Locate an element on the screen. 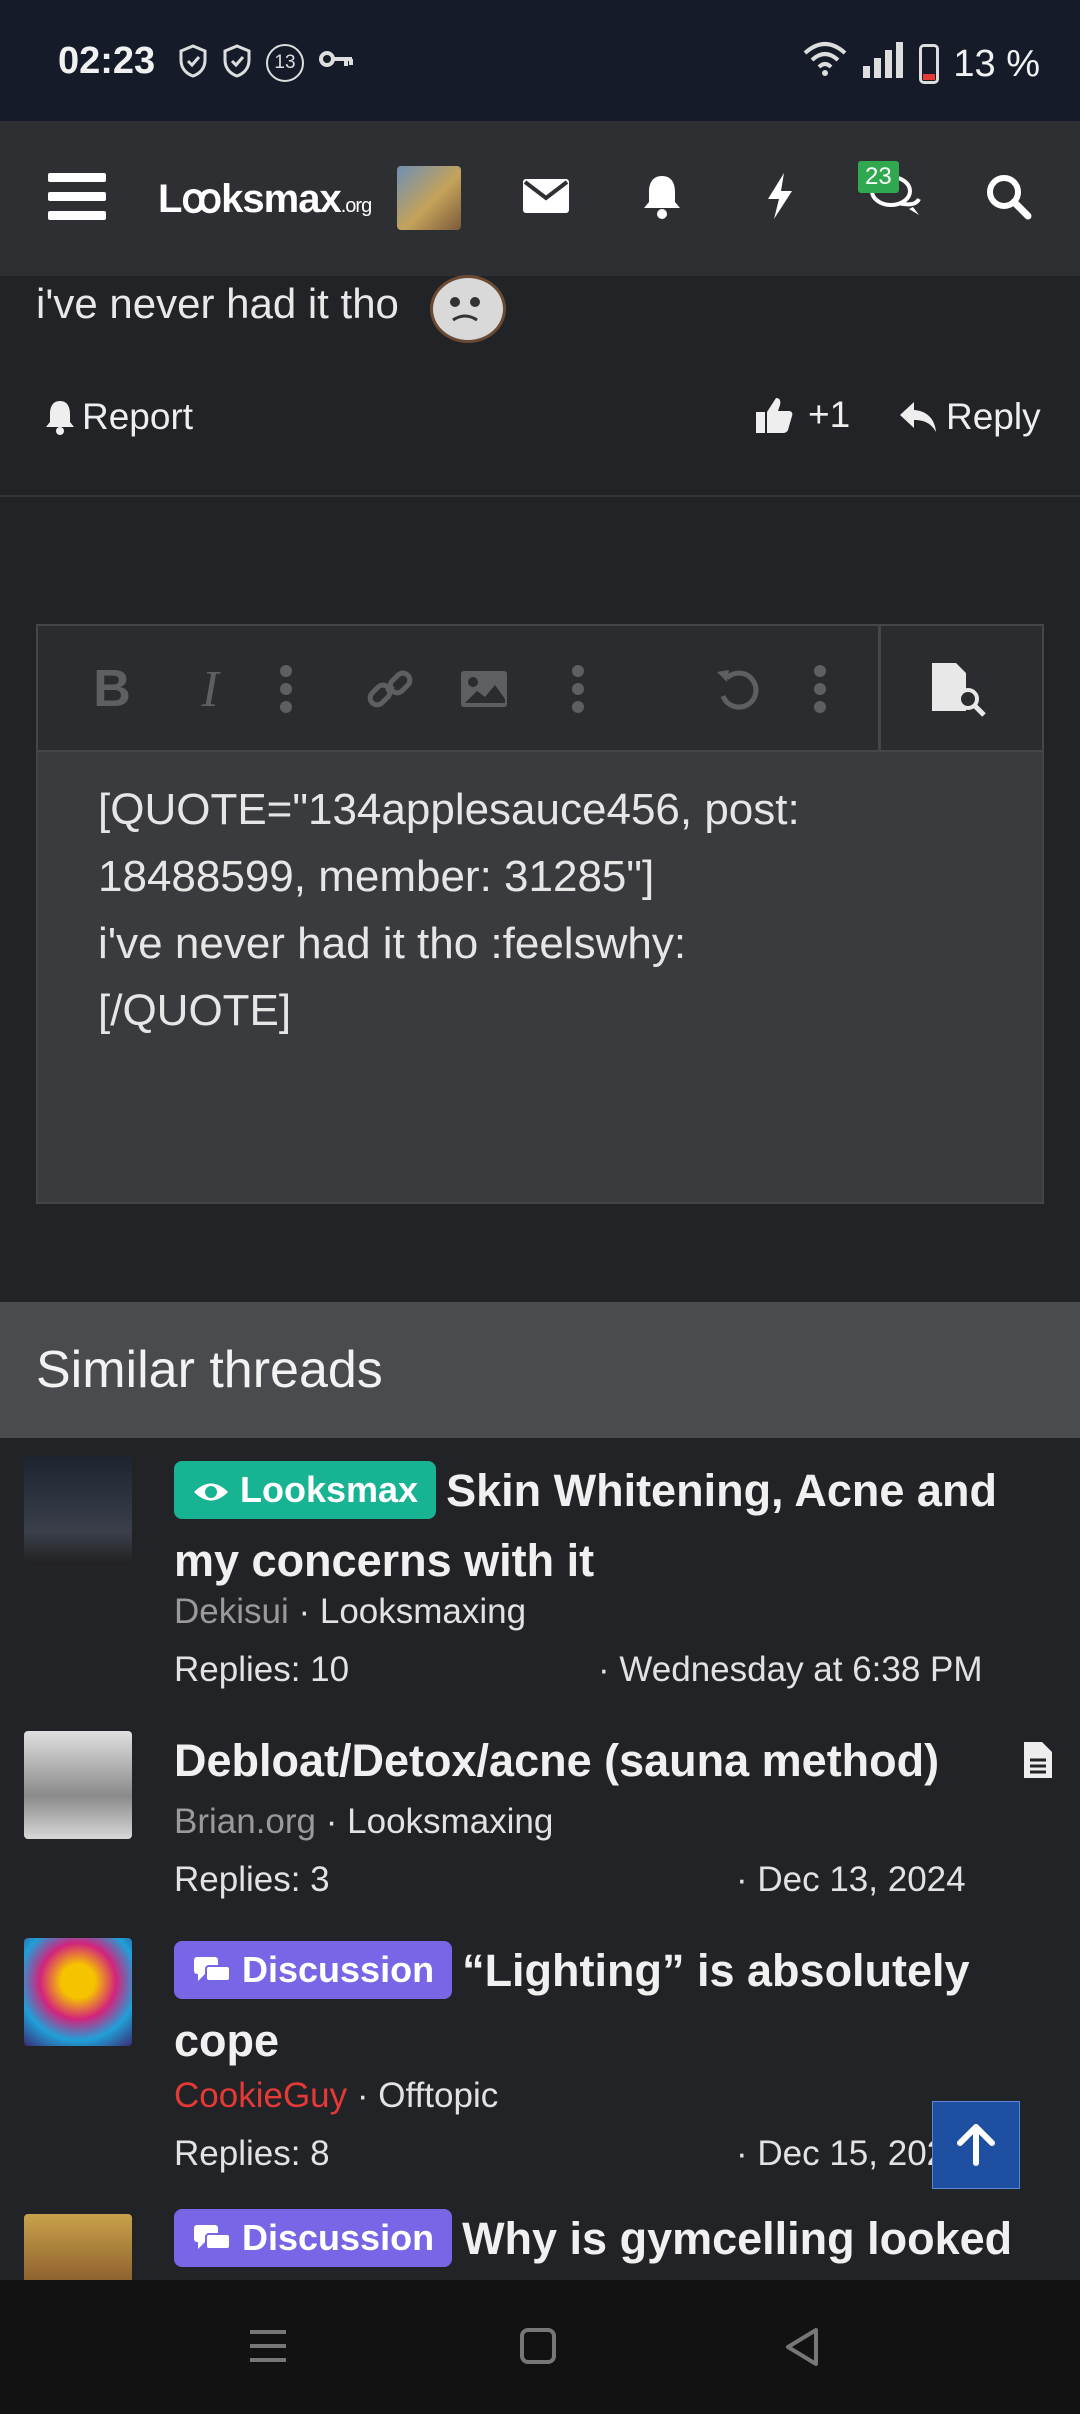 This screenshot has width=1080, height=2414. key-icon is located at coordinates (337, 65).